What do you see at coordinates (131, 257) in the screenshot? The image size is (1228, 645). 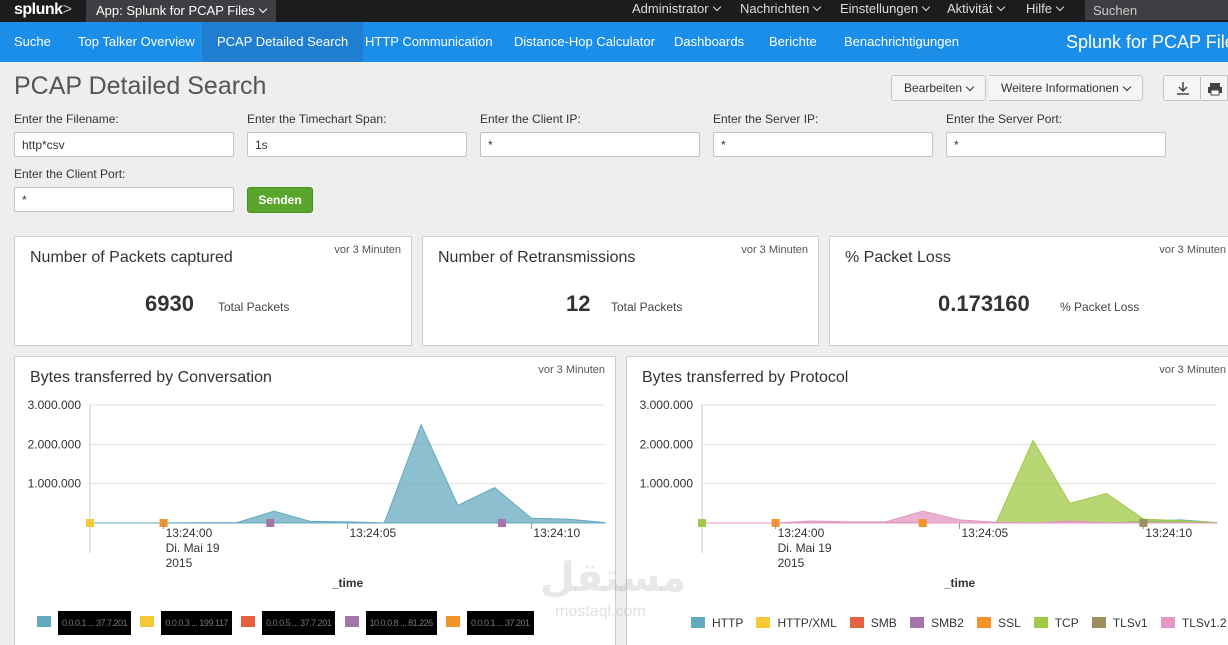 I see `panel-title: Number of Packets captured` at bounding box center [131, 257].